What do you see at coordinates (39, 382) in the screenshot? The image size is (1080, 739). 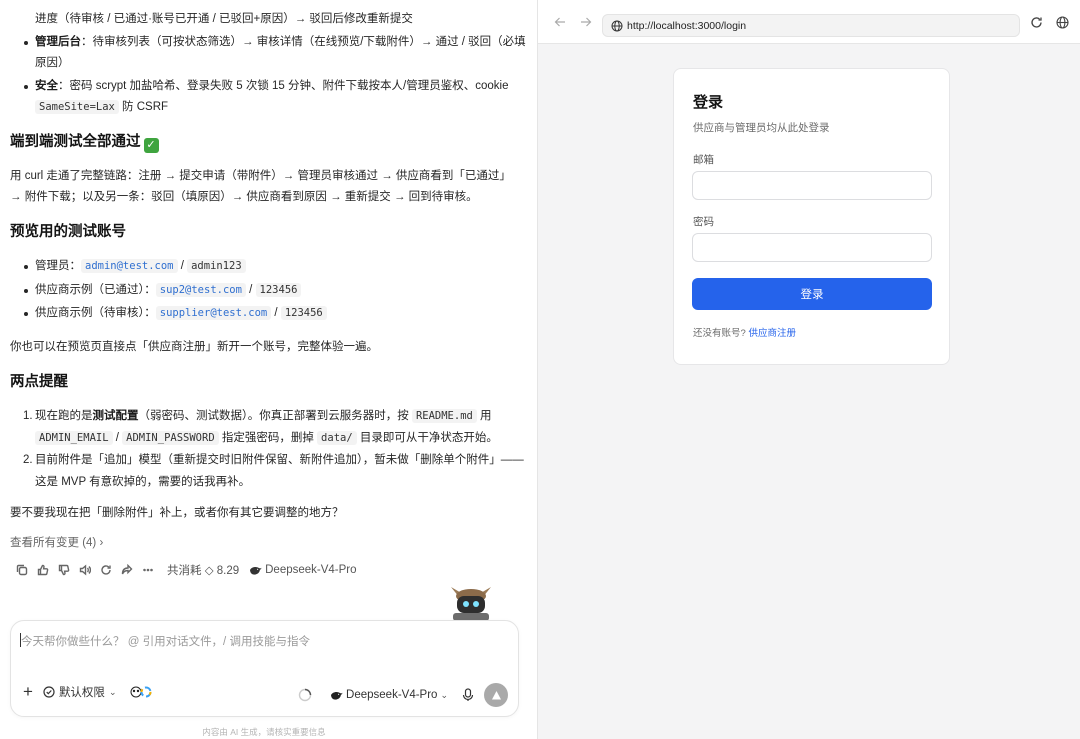 I see `heading-tips: 两点提醒` at bounding box center [39, 382].